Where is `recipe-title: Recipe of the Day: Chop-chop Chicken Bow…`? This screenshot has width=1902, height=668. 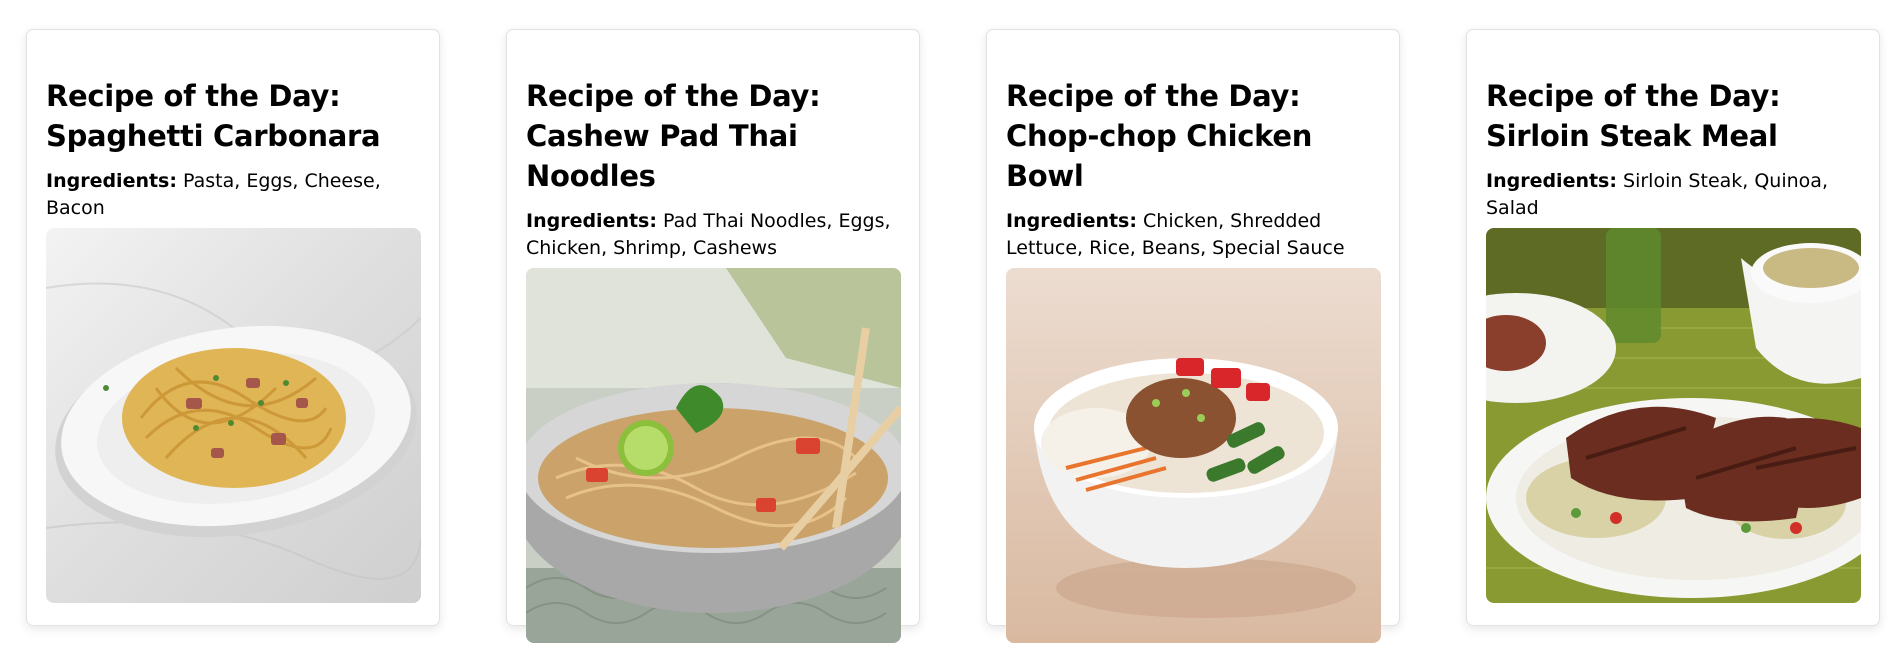
recipe-title: Recipe of the Day: Chop-chop Chicken Bow… is located at coordinates (1159, 136).